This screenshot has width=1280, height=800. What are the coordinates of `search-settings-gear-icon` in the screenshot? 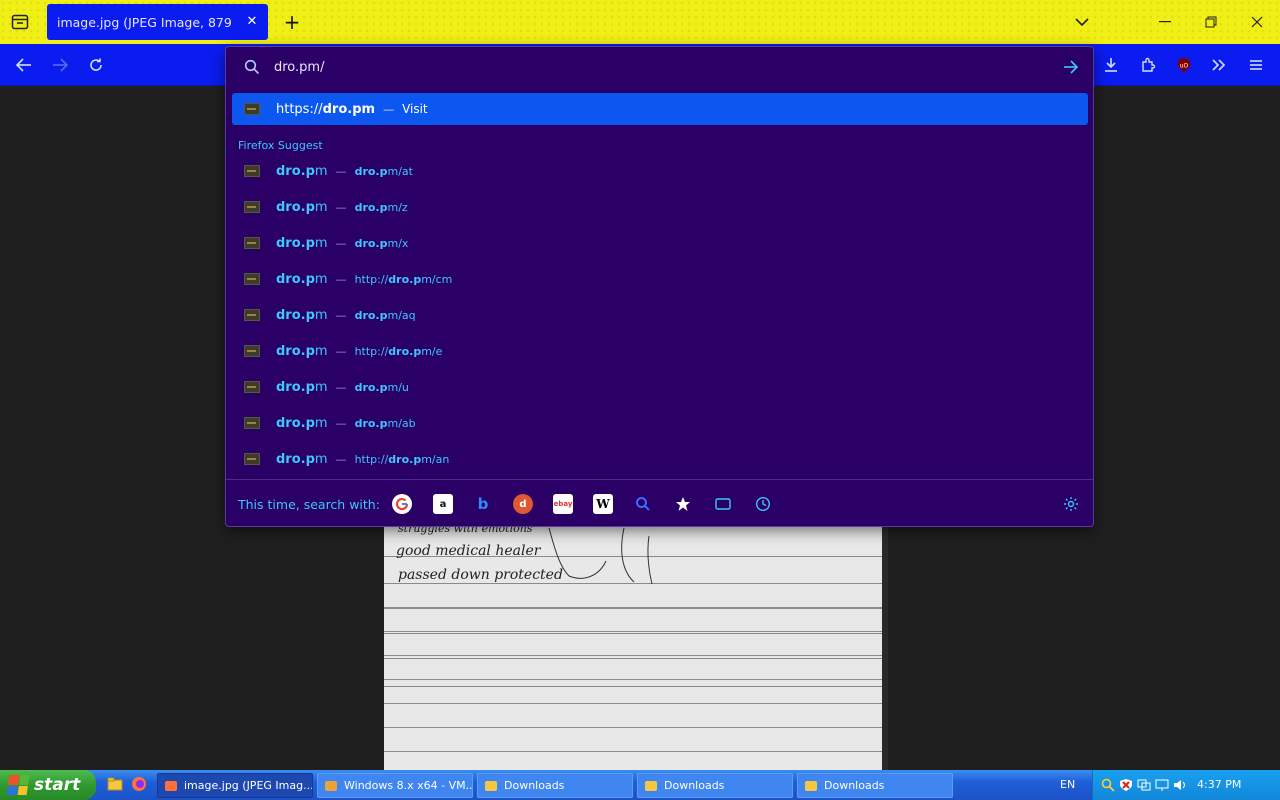 It's located at (1071, 504).